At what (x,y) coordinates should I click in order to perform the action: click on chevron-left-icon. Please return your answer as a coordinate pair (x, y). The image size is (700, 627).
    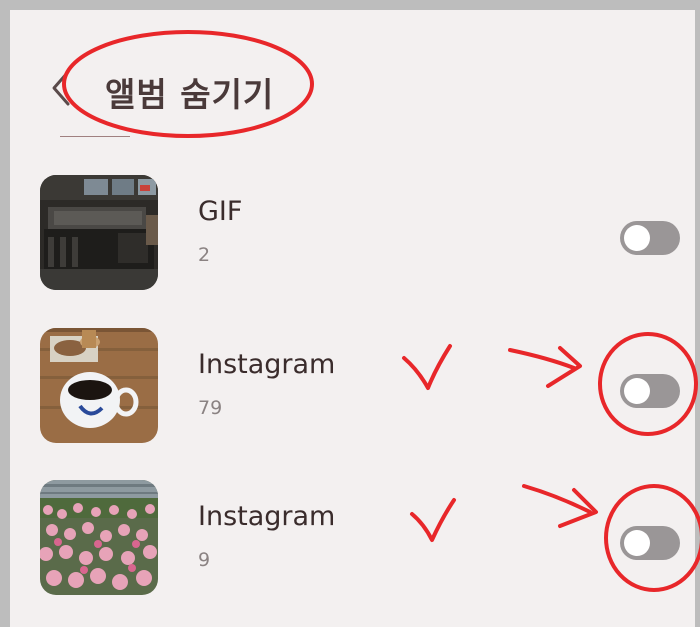
    Looking at the image, I should click on (61, 88).